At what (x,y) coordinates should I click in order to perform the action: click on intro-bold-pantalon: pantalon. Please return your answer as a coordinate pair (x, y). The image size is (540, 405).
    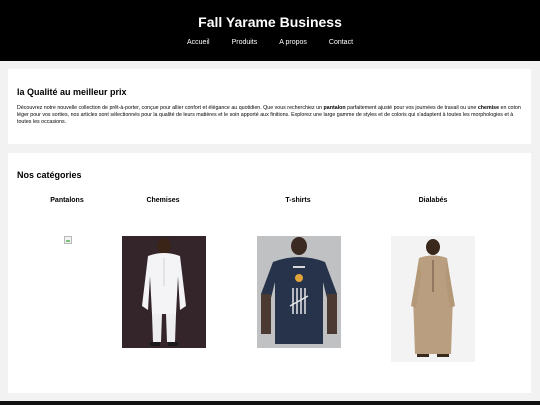
    Looking at the image, I should click on (334, 108).